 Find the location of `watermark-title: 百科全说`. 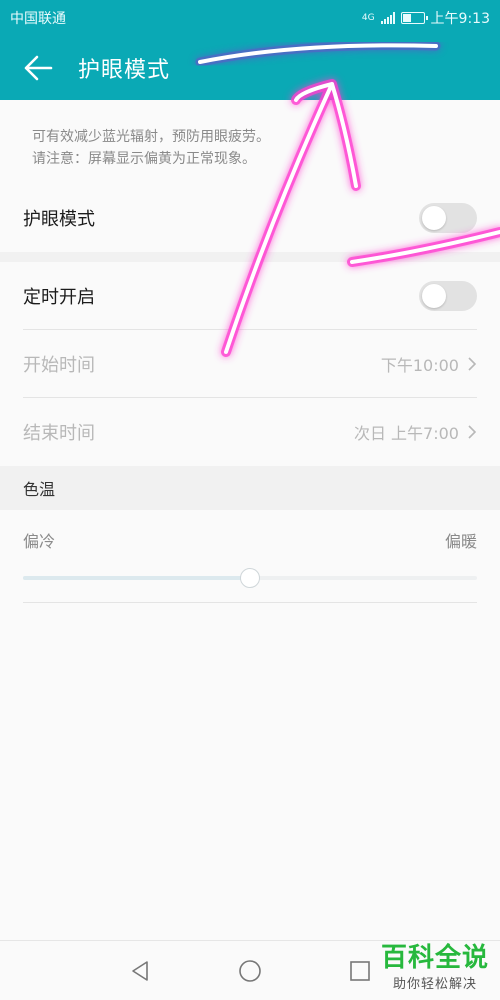

watermark-title: 百科全说 is located at coordinates (434, 958).